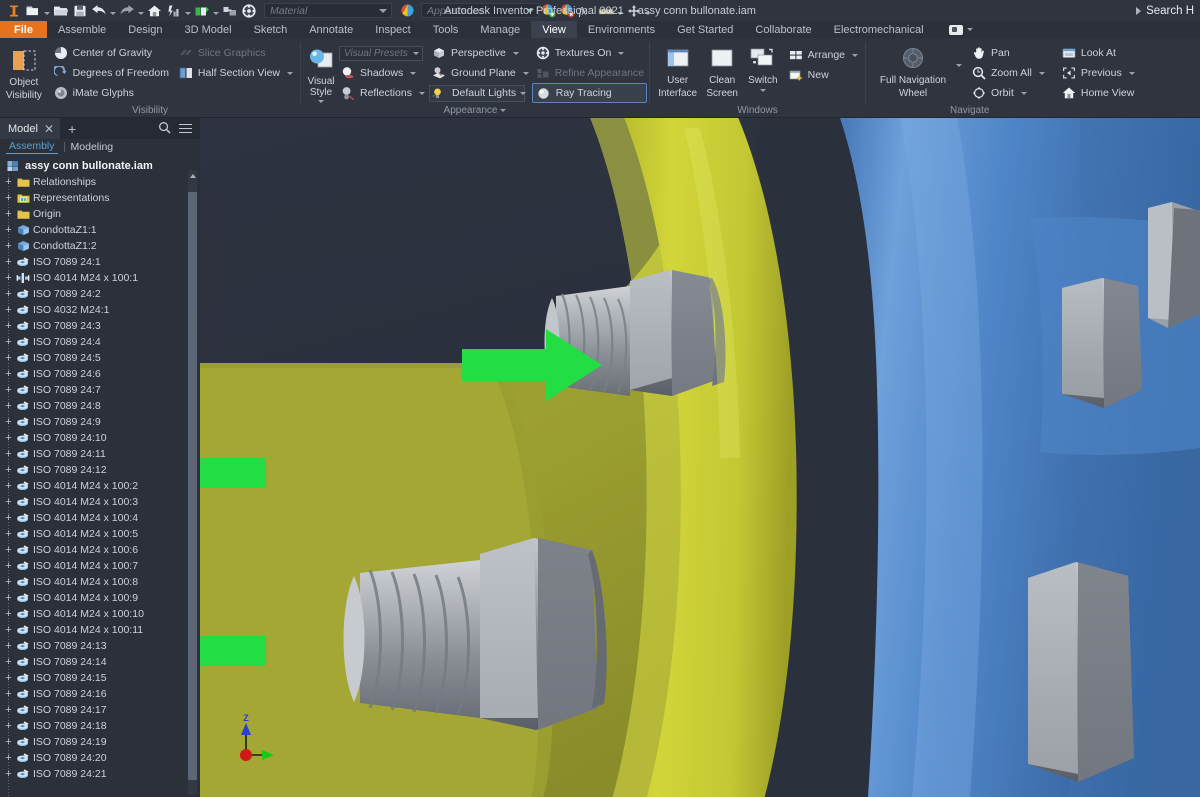 This screenshot has width=1200, height=797. What do you see at coordinates (321, 72) in the screenshot?
I see `visual-style-button: Visual Style` at bounding box center [321, 72].